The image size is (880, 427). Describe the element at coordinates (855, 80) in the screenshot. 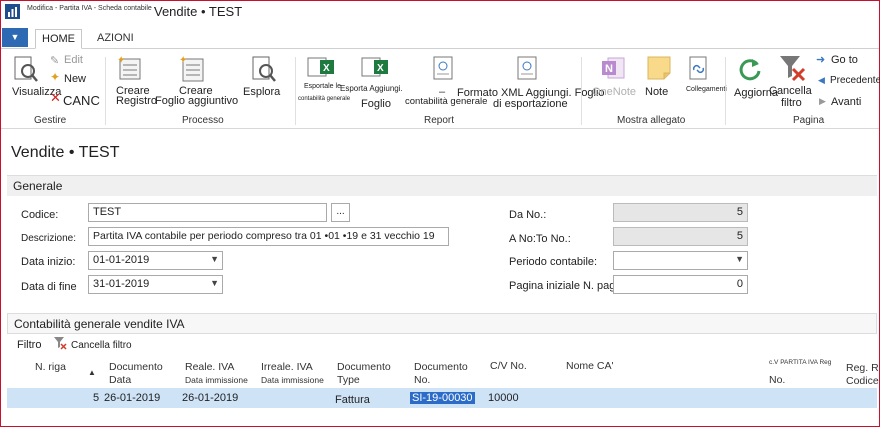

I see `precedente-button: Precedente` at that location.